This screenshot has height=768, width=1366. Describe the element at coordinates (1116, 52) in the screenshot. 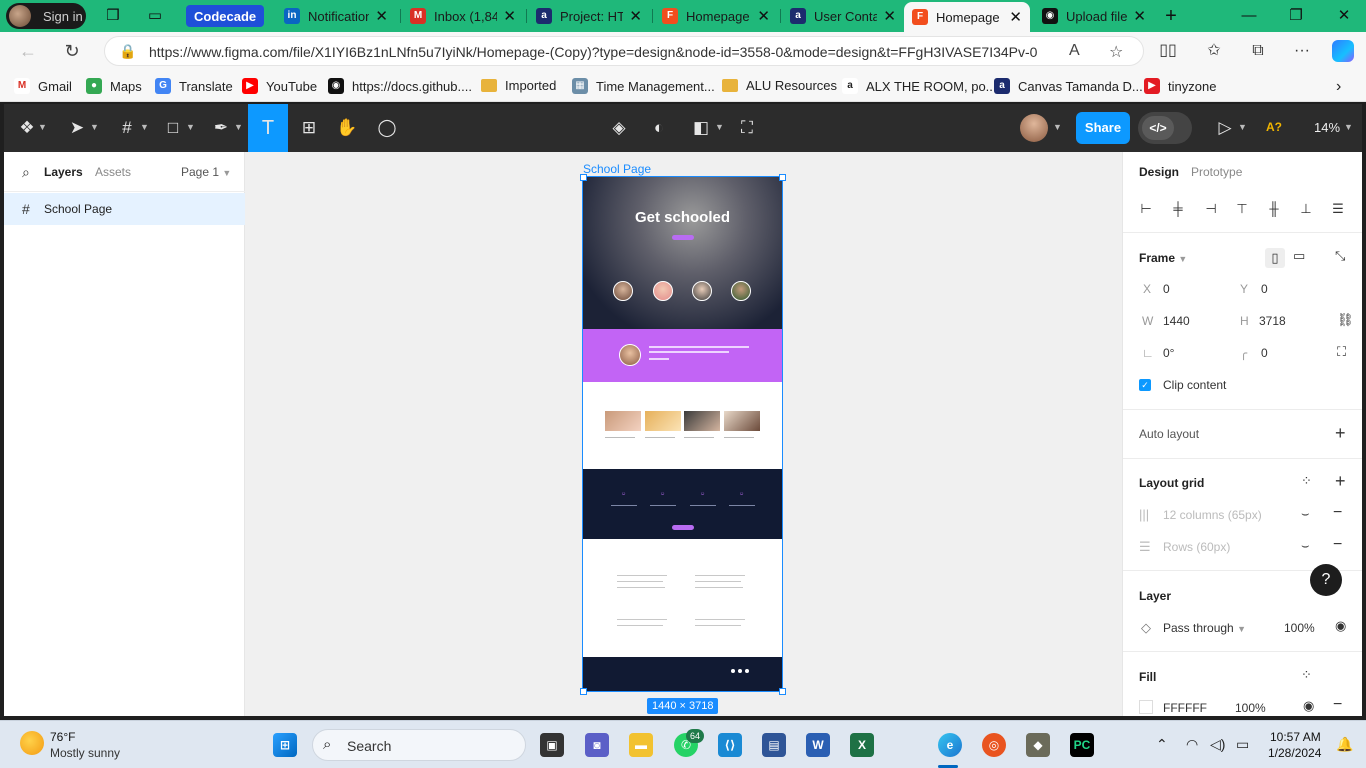

I see `favorite-star-icon: ☆` at that location.